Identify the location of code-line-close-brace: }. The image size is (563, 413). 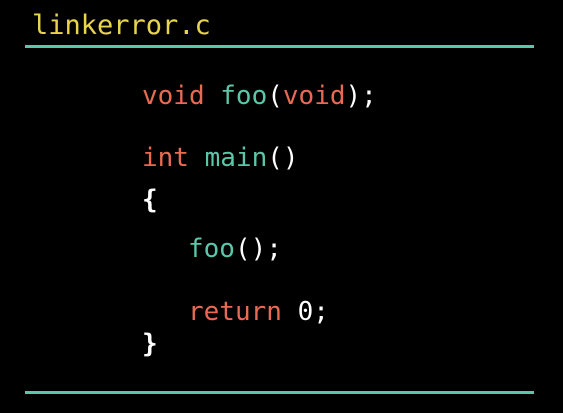
(150, 344).